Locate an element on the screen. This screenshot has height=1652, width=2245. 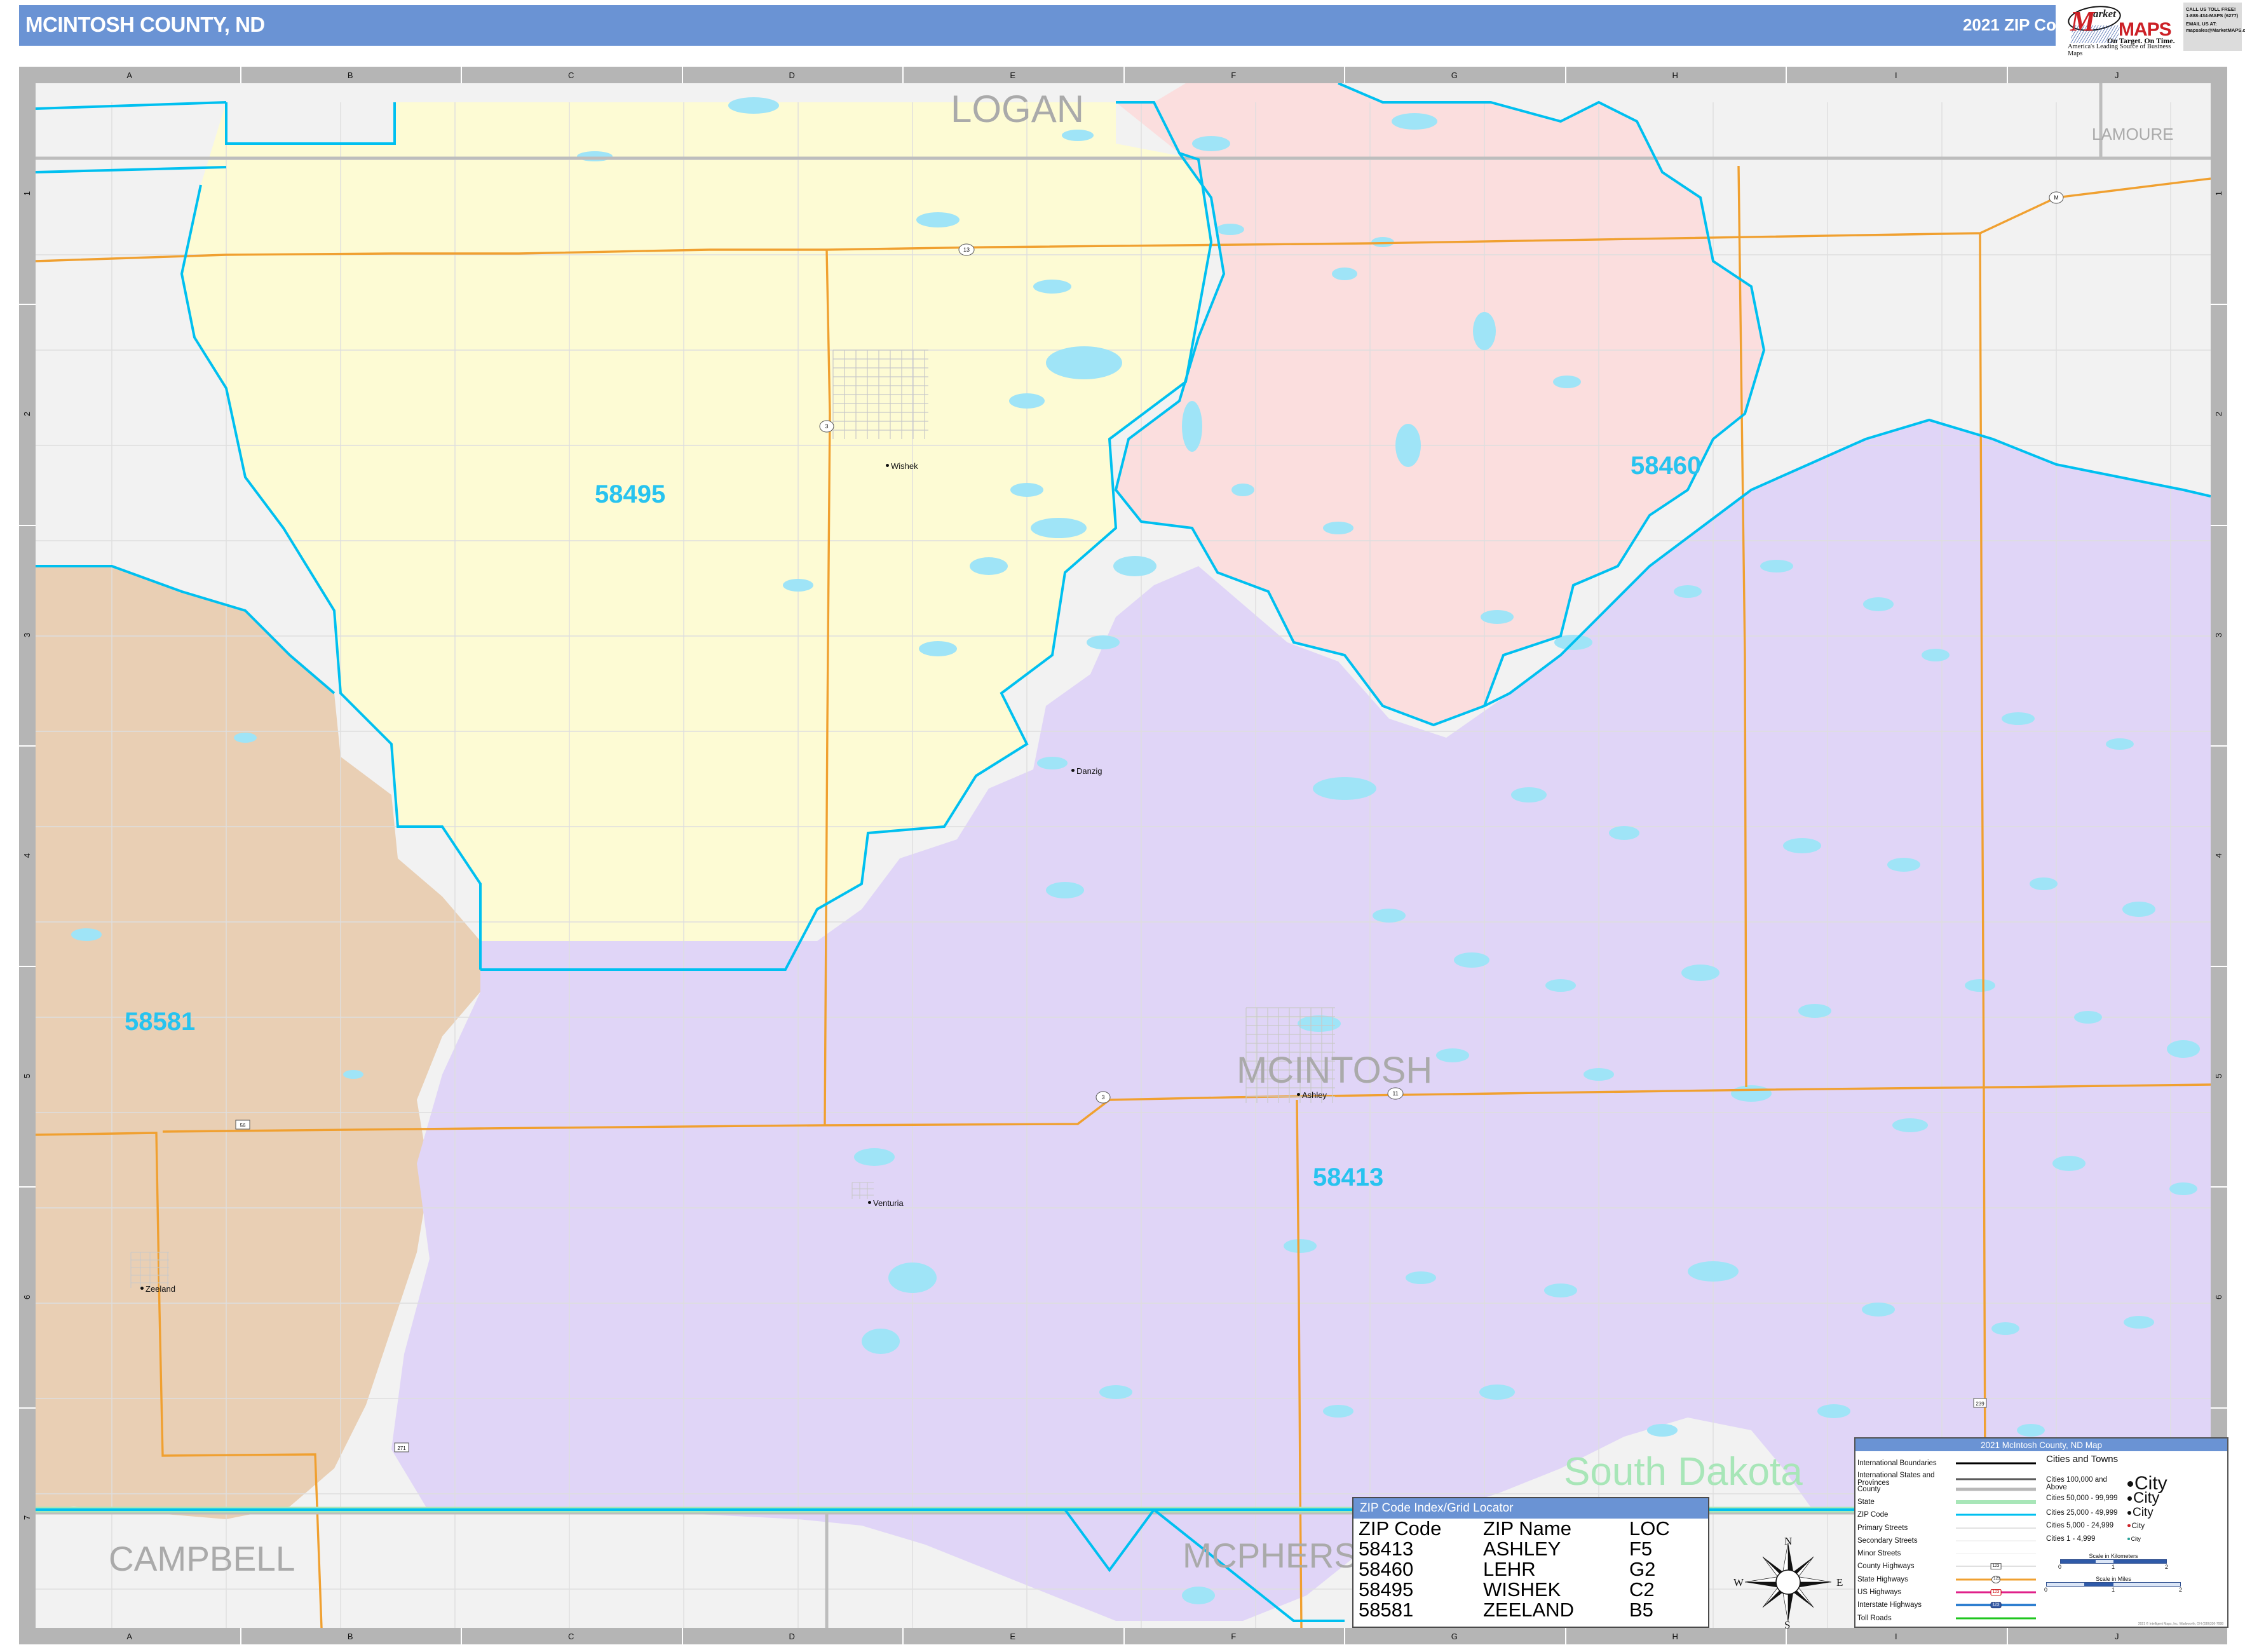
scale-bar-kilometers: Scale in Kilometers 0 1 2 is located at coordinates (2113, 1562).